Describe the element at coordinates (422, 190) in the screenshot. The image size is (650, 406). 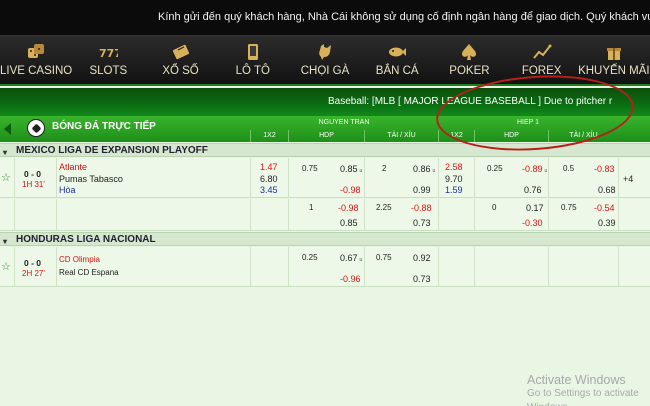
I see `ou-under-odds: 0.99` at that location.